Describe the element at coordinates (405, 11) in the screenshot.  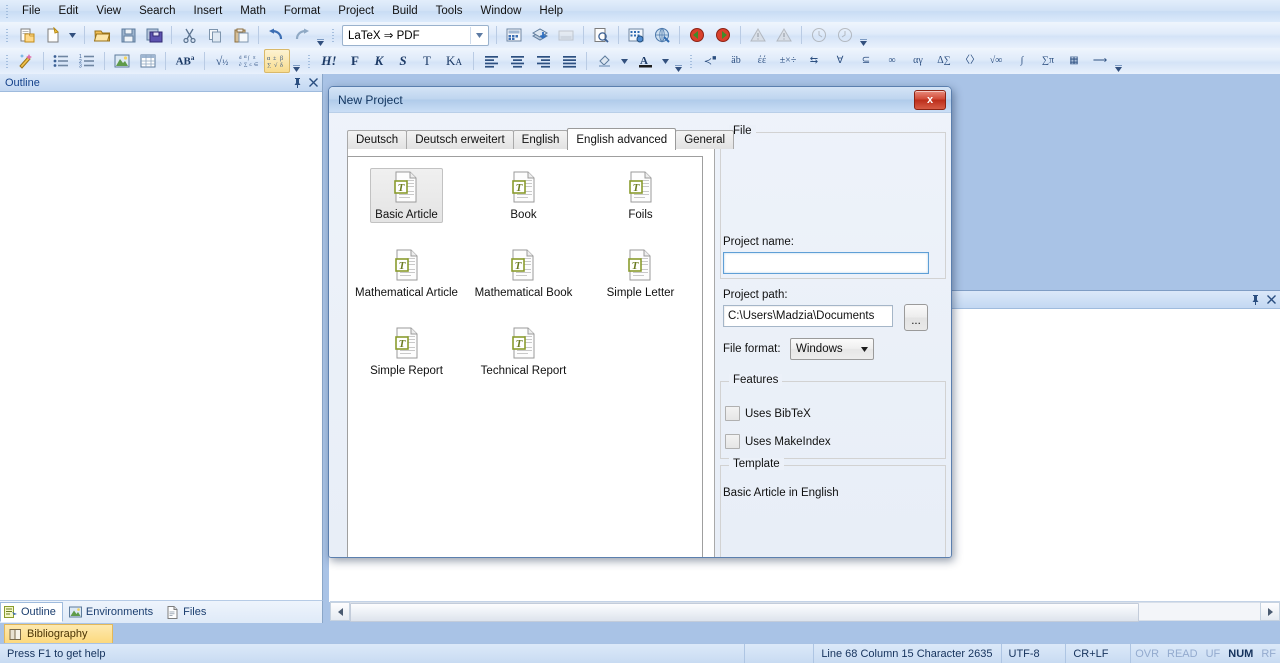
I see `menu-item-build: Build` at that location.